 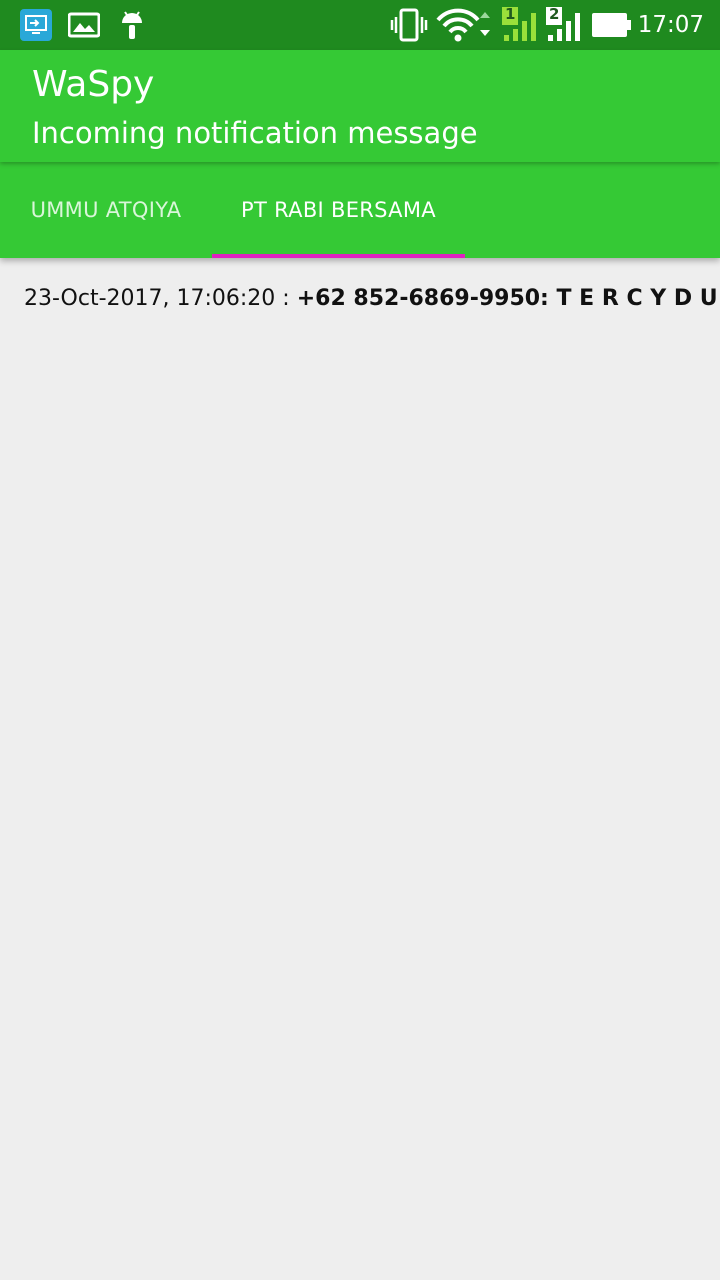 I want to click on image-icon, so click(x=84, y=25).